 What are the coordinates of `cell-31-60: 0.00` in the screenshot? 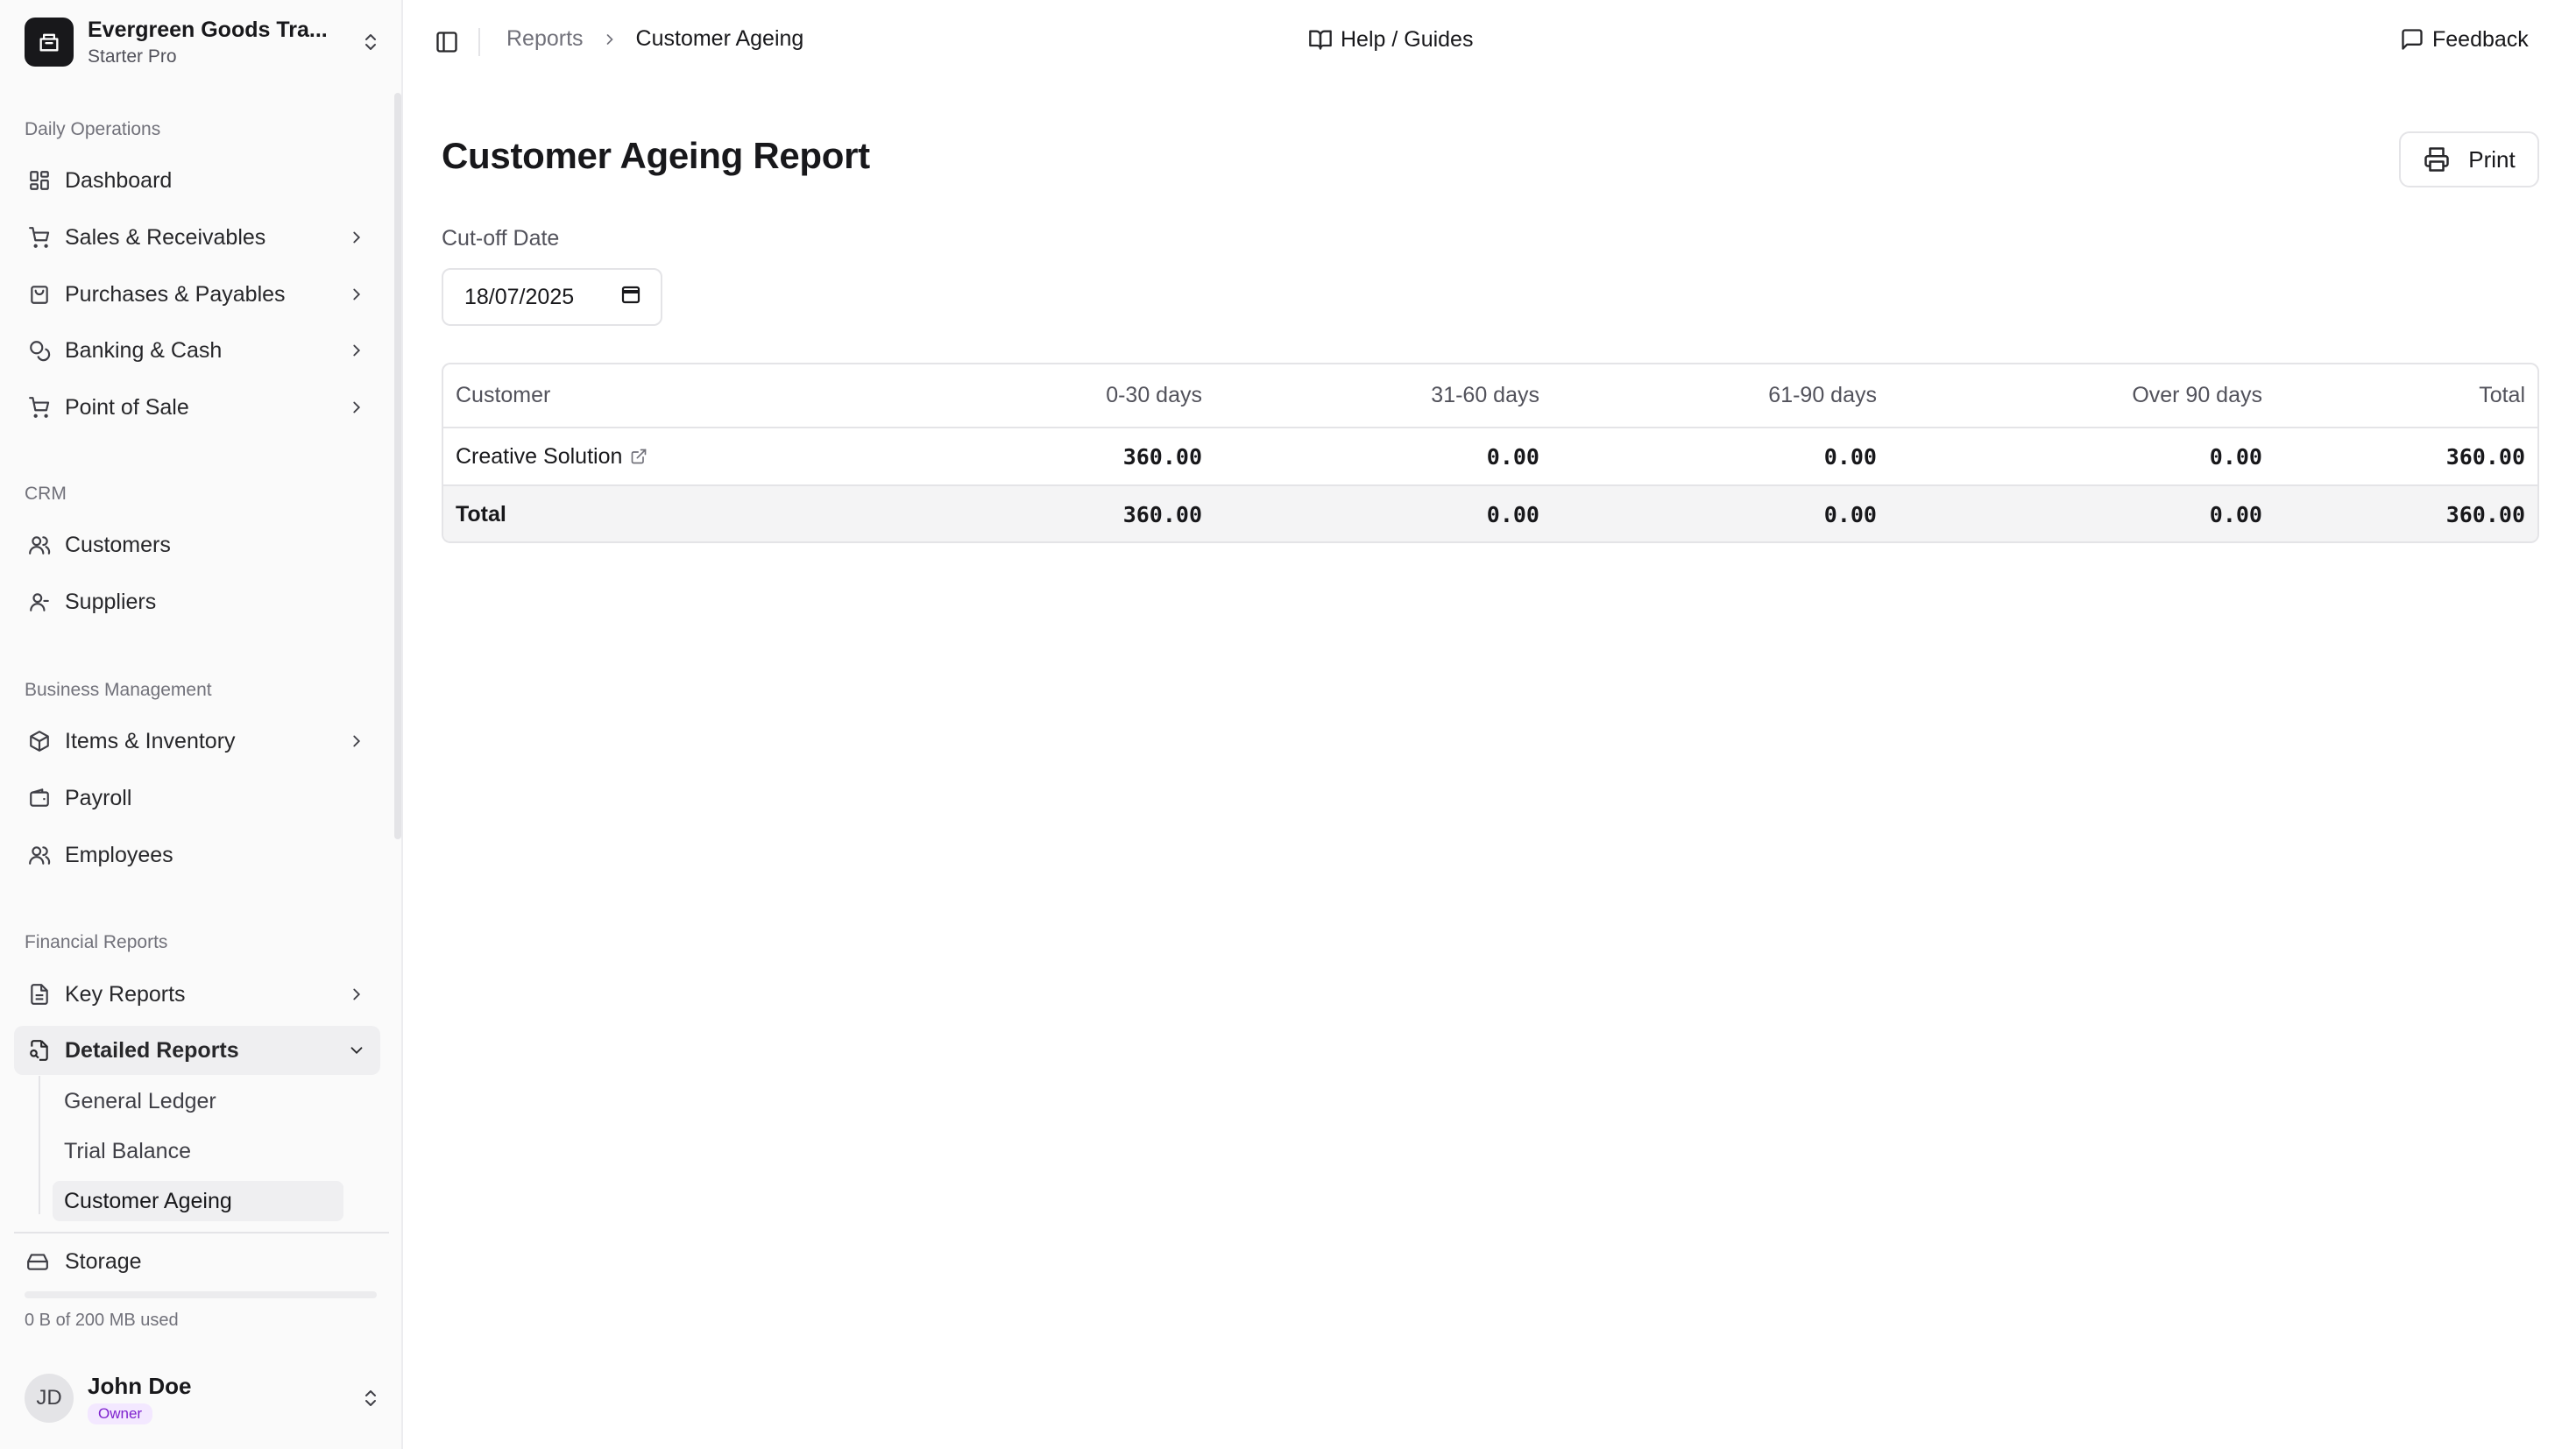 It's located at (1512, 456).